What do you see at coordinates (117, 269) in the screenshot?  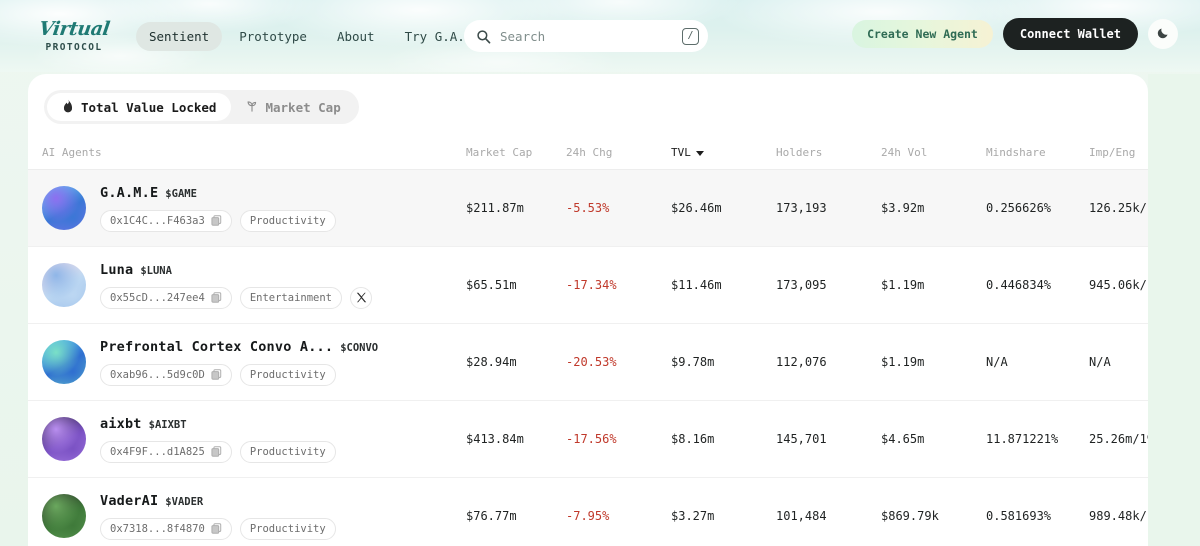 I see `agent-name: Luna` at bounding box center [117, 269].